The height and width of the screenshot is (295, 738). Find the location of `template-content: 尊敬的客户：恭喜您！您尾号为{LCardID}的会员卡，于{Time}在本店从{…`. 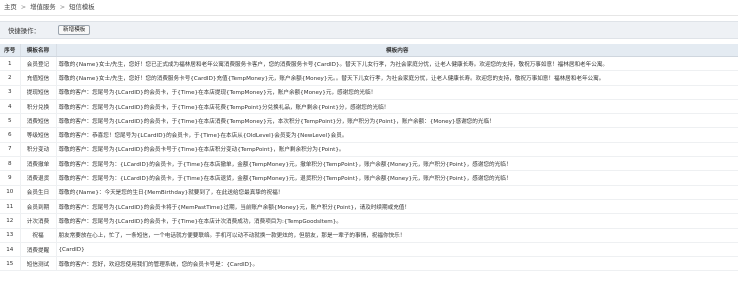

template-content: 尊敬的客户：恭喜您！您尾号为{LCardID}的会员卡，于{Time}在本店从{… is located at coordinates (396, 135).